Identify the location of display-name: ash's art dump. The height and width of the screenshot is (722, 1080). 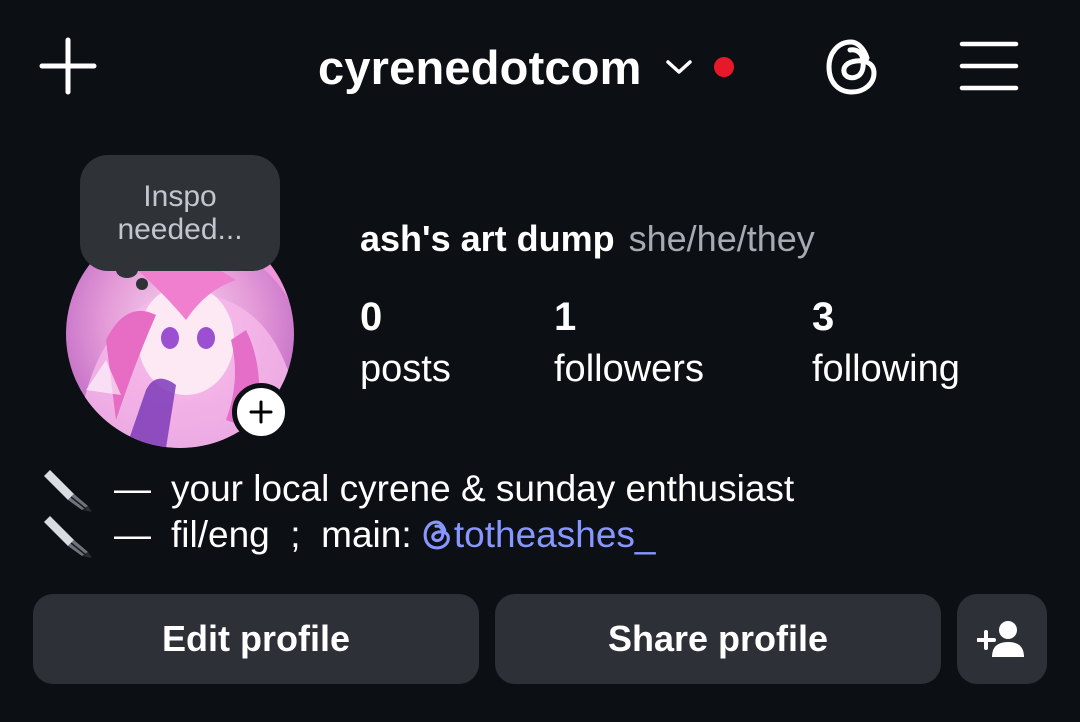
(487, 238).